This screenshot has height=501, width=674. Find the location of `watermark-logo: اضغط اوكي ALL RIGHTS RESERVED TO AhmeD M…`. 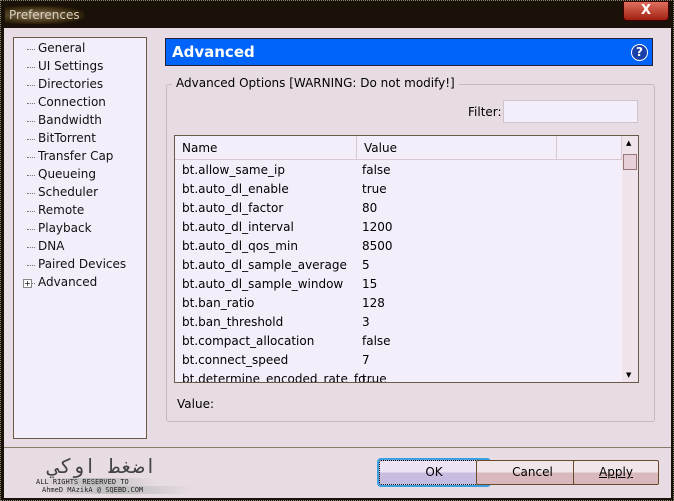

watermark-logo: اضغط اوكي ALL RIGHTS RESERVED TO AhmeD M… is located at coordinates (102, 475).